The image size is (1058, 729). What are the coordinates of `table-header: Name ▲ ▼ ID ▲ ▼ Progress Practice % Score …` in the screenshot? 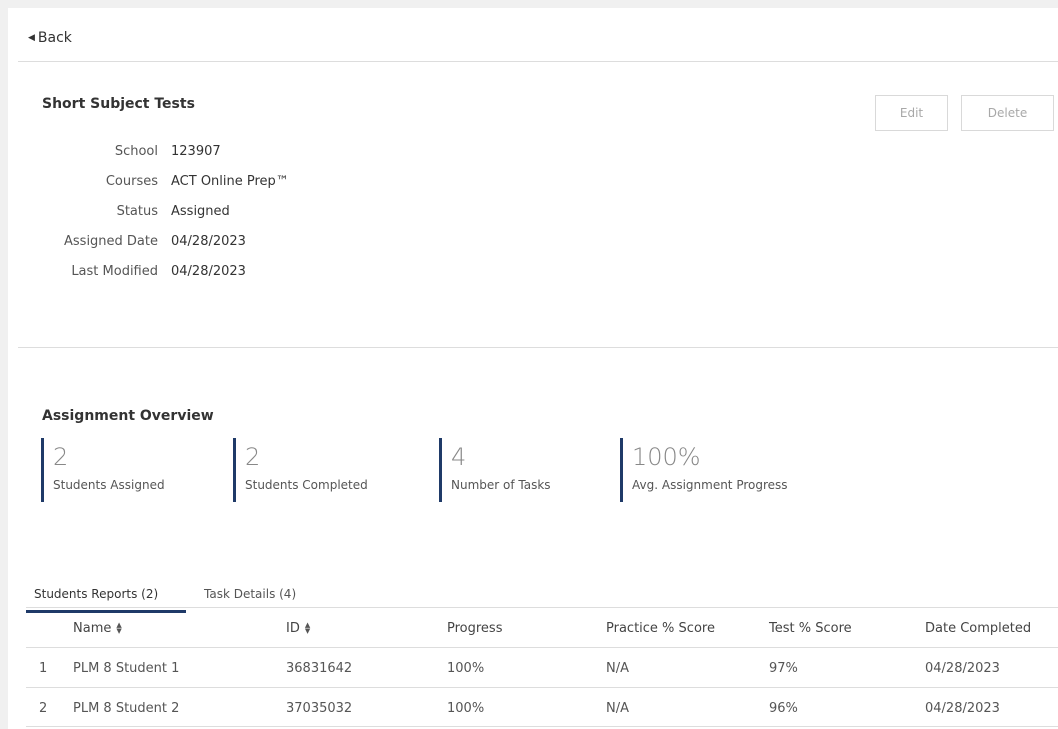 It's located at (542, 627).